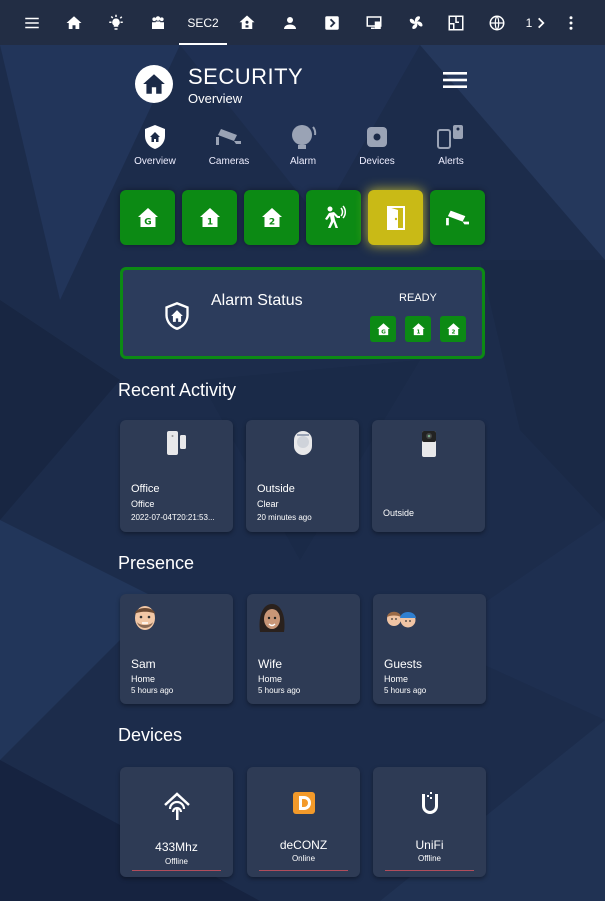 The width and height of the screenshot is (605, 901). I want to click on avatar-icon, so click(145, 618).